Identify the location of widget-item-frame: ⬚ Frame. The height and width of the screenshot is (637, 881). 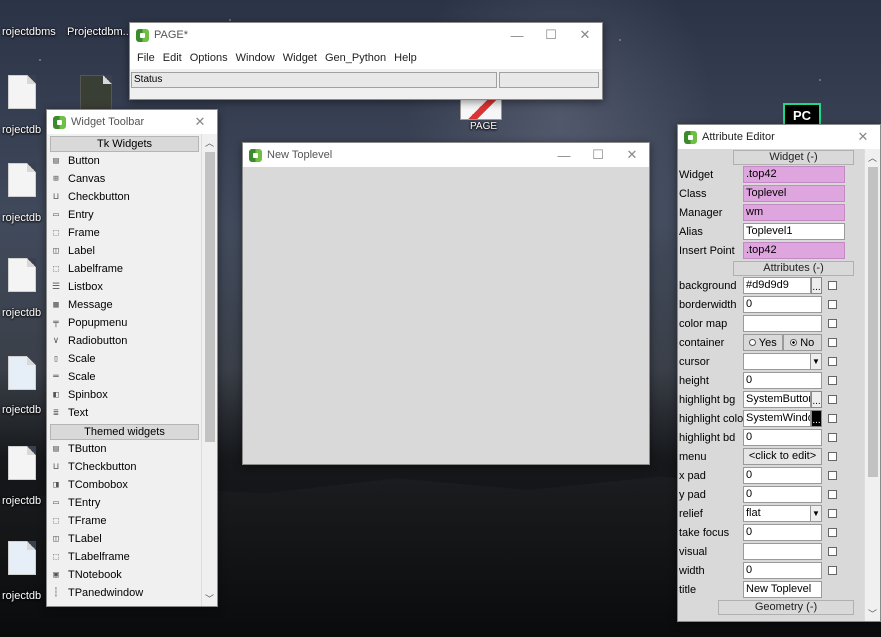
(124, 233).